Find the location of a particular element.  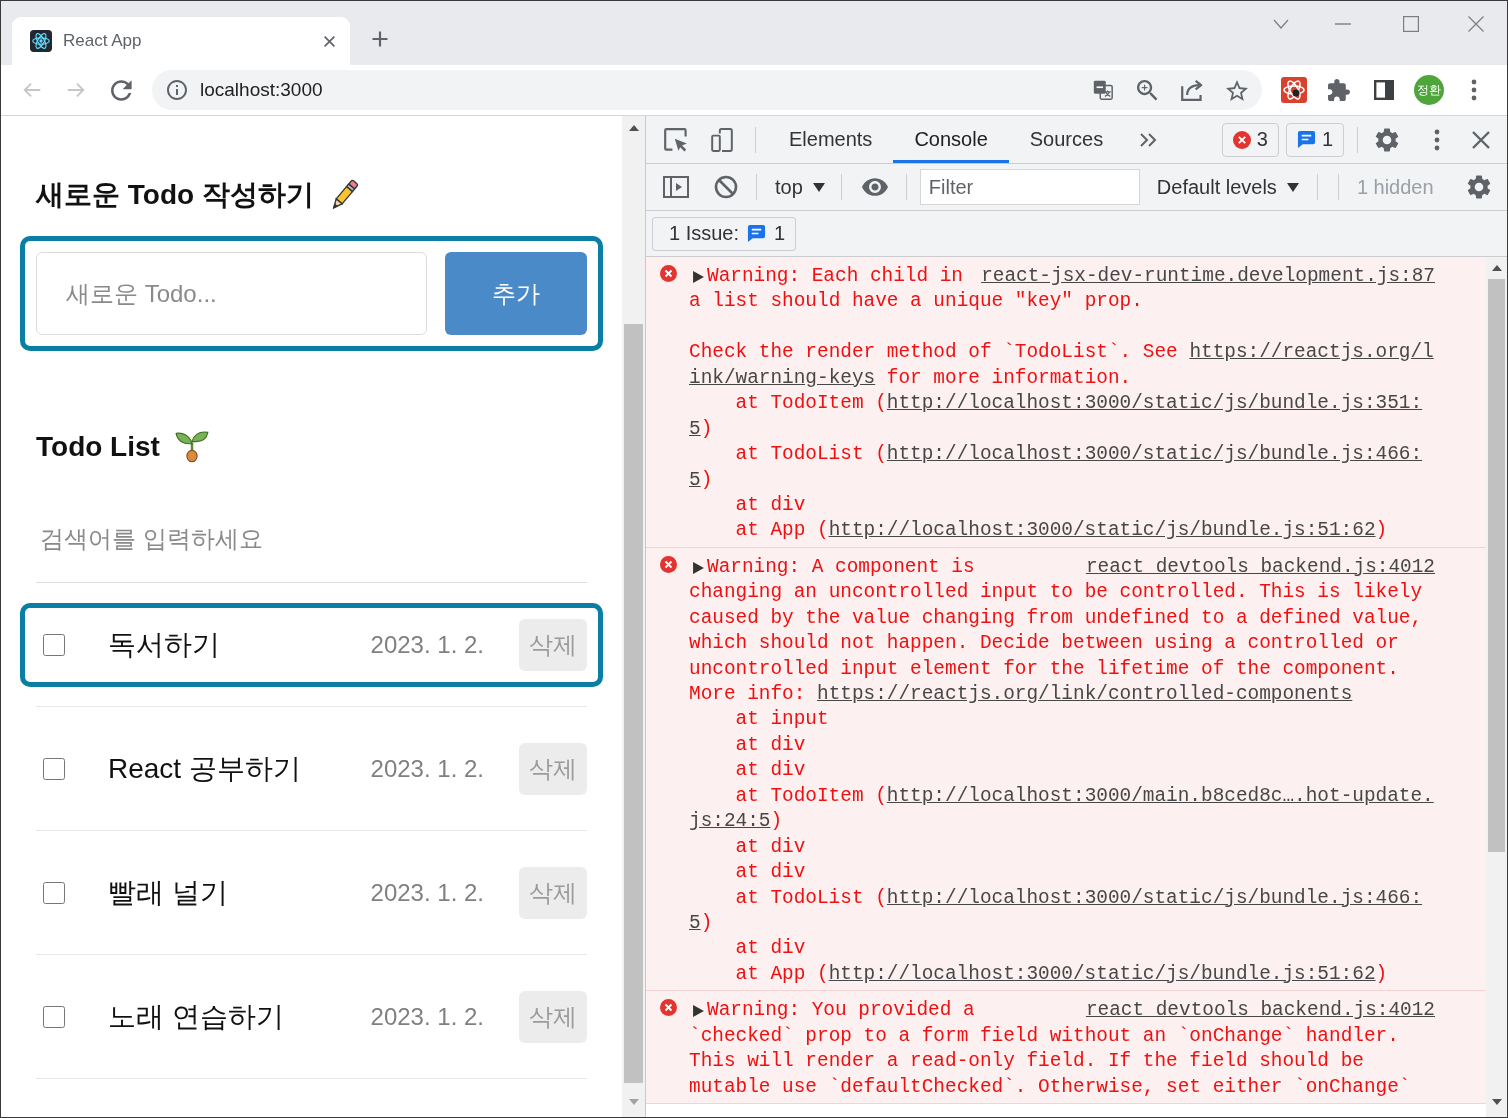

console-link: http://localhost:3000/main.b8ced8c….hot-update. is located at coordinates (1160, 795).